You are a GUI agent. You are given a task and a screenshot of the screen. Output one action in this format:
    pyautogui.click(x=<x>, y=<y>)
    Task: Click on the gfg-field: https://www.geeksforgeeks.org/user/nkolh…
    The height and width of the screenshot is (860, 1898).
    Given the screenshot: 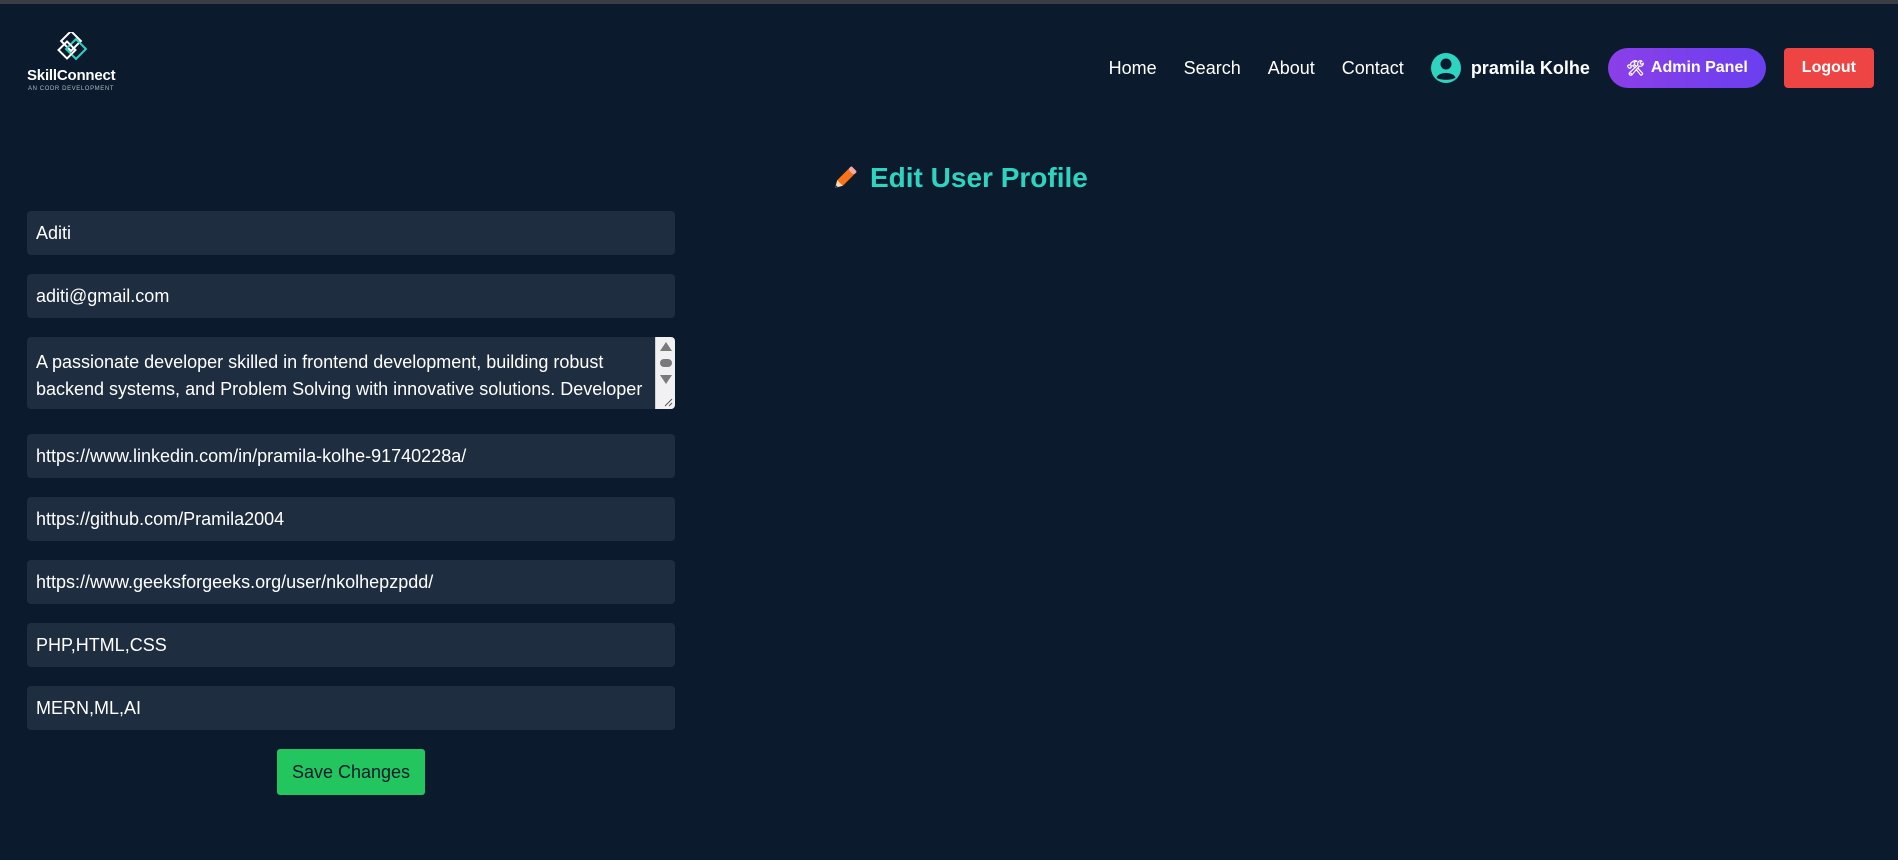 What is the action you would take?
    pyautogui.click(x=351, y=582)
    